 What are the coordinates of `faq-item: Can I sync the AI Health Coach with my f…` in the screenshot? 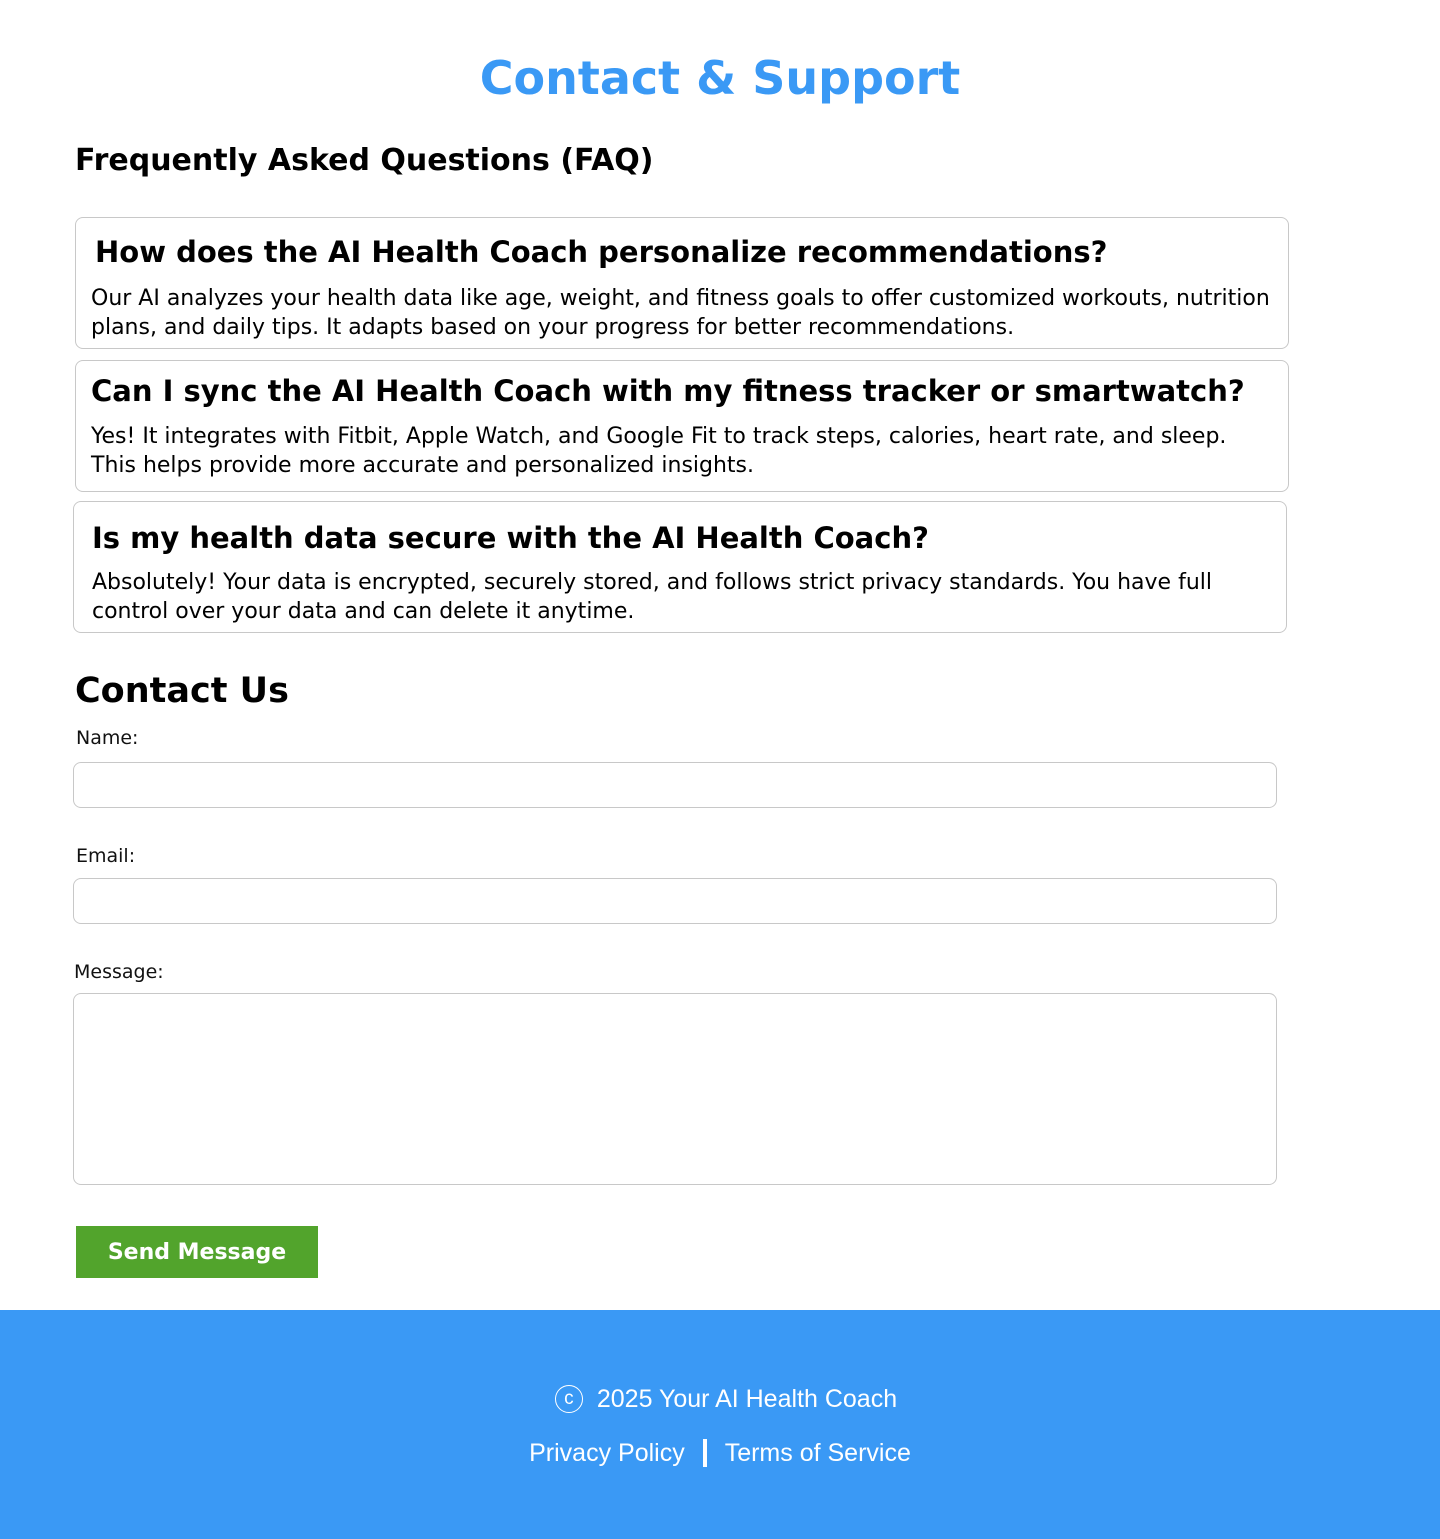 It's located at (682, 426).